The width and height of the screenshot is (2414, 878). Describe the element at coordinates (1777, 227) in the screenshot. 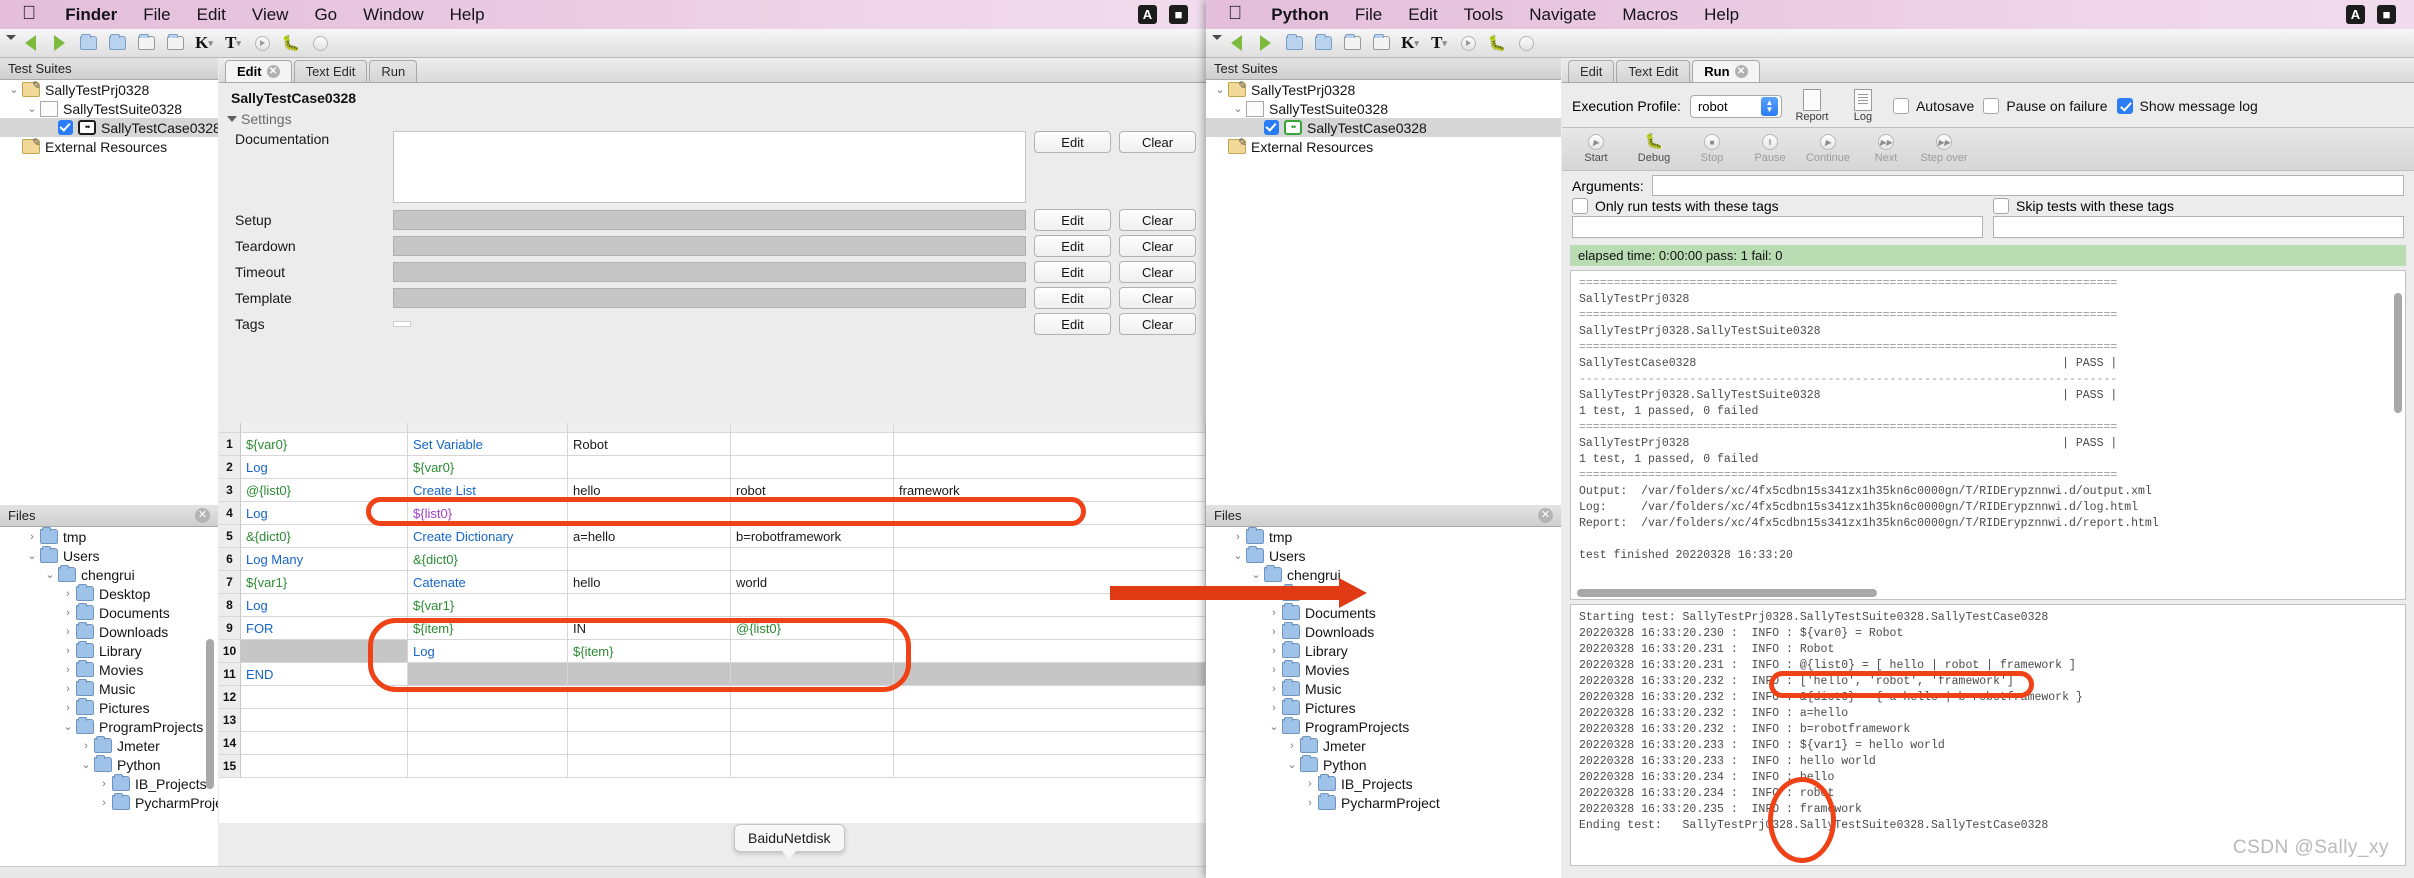

I see `only-run-tags-input` at that location.